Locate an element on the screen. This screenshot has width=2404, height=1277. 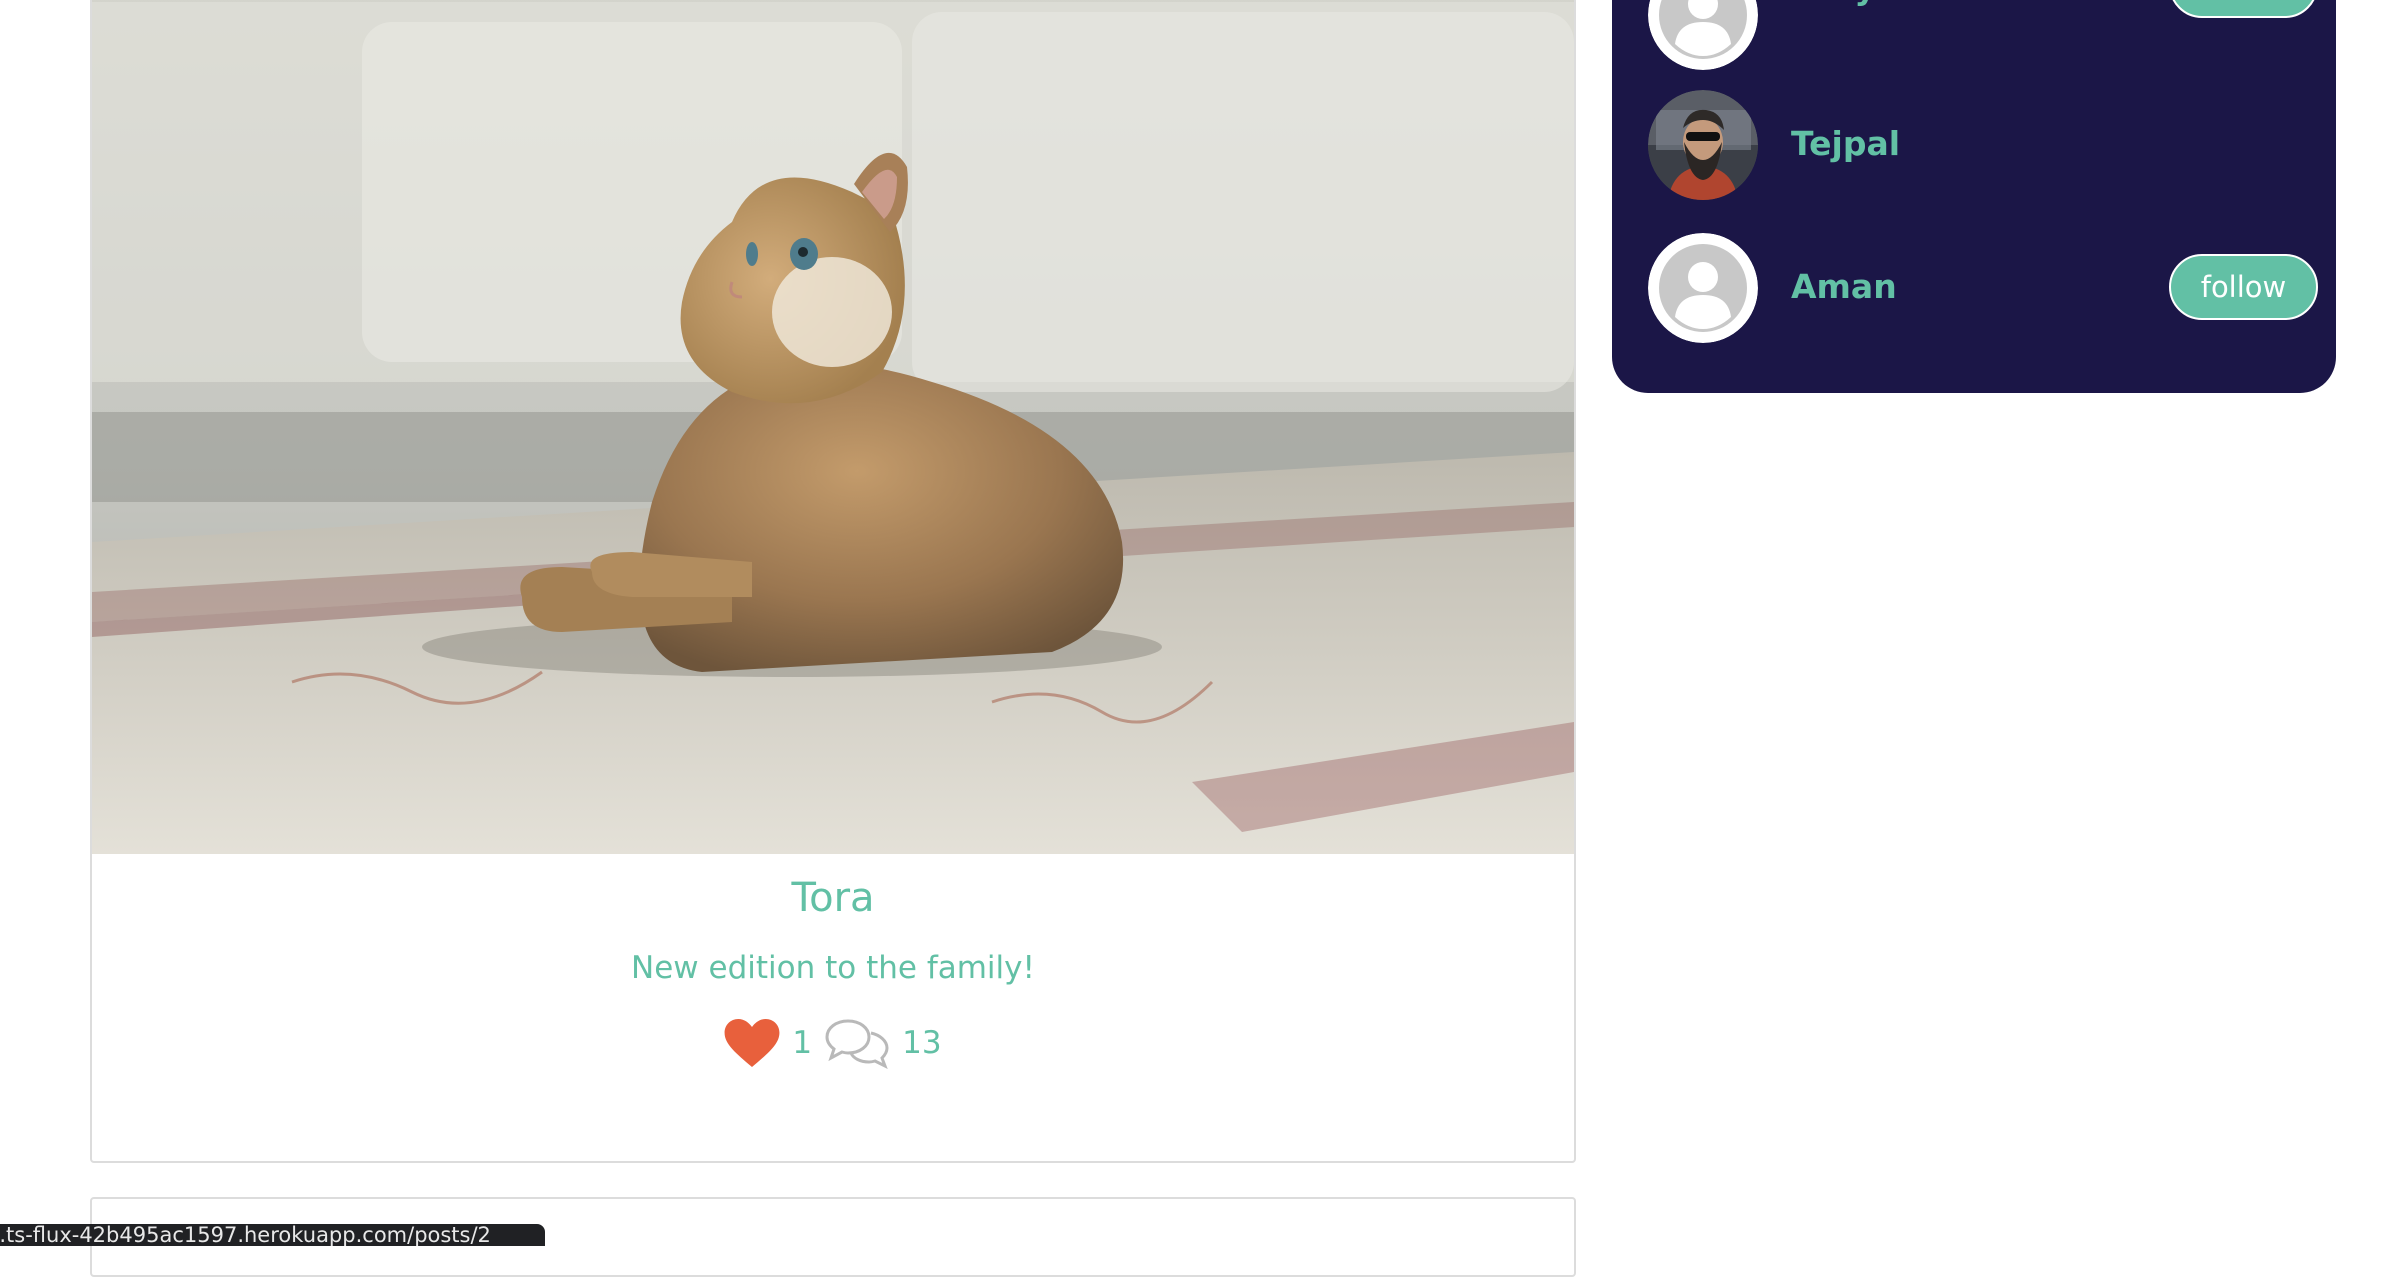
suggestion-username: Aman is located at coordinates (1844, 286).